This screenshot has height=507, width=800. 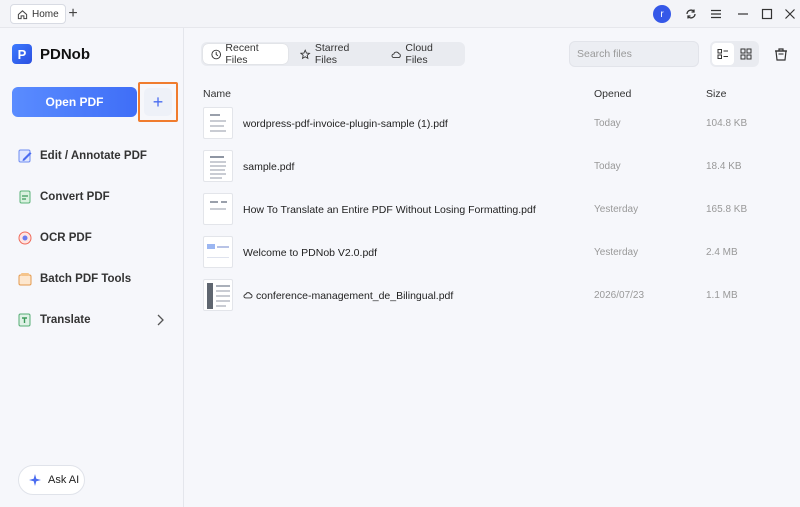 I want to click on convert-icon, so click(x=25, y=197).